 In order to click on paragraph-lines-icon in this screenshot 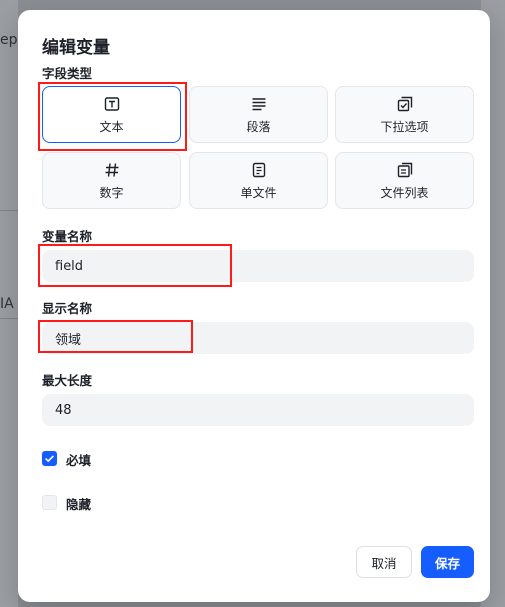, I will do `click(258, 104)`.